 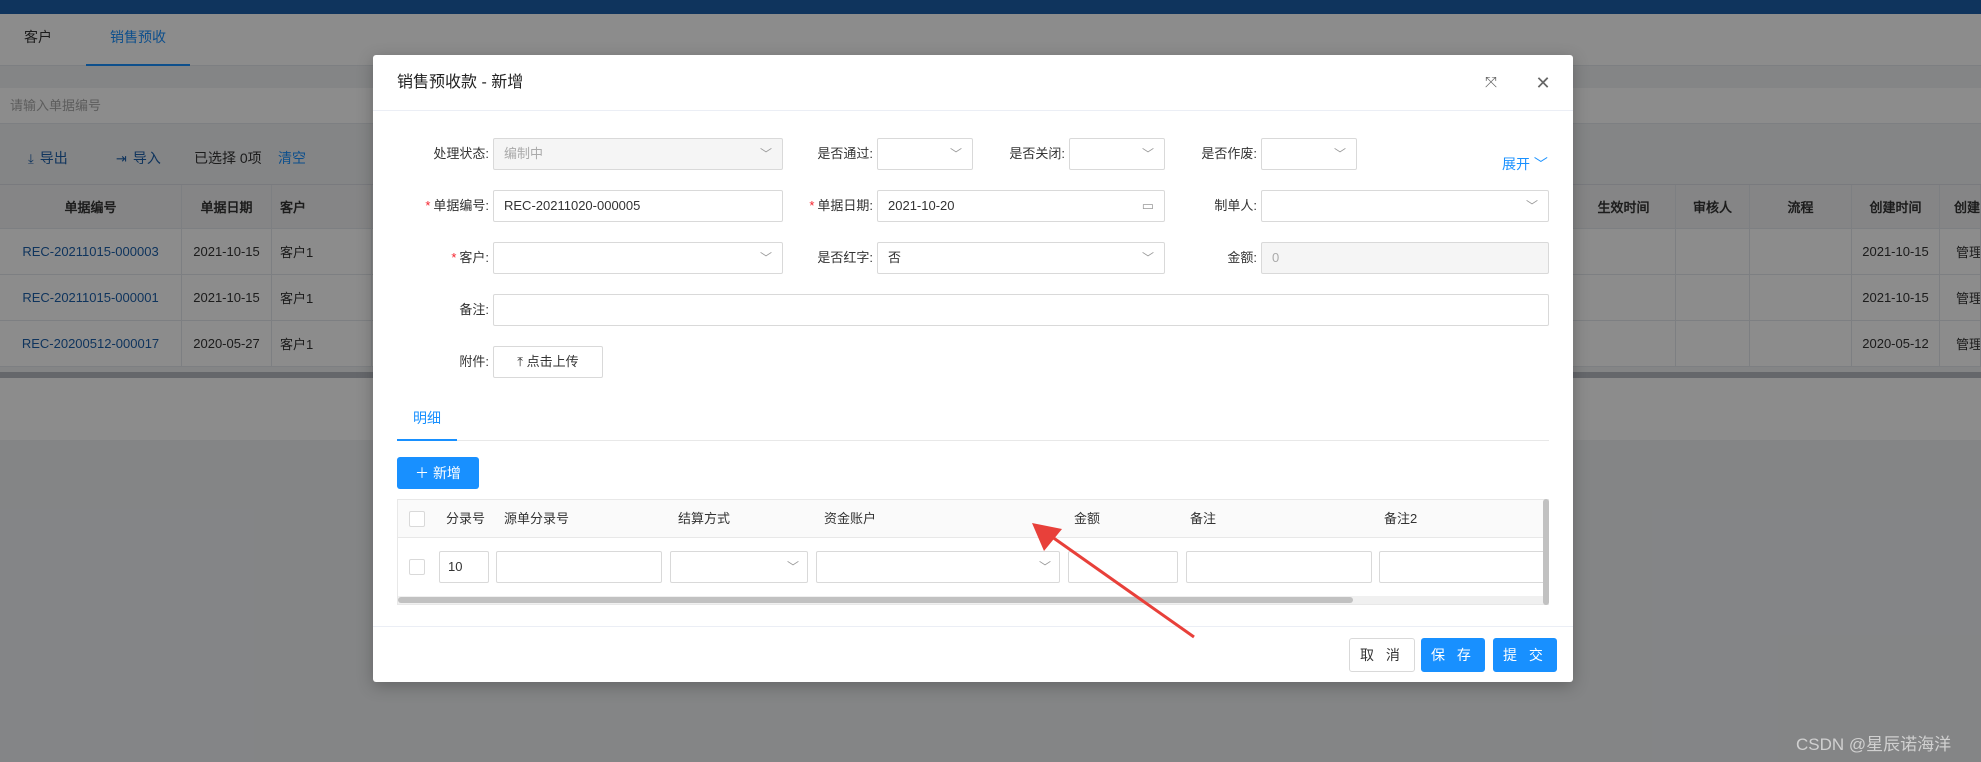 What do you see at coordinates (1021, 310) in the screenshot?
I see `remark-textarea` at bounding box center [1021, 310].